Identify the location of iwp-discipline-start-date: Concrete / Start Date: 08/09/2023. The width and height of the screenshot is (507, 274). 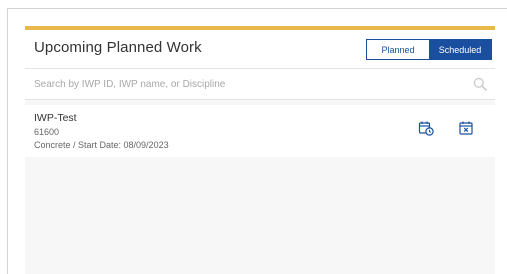
(101, 145).